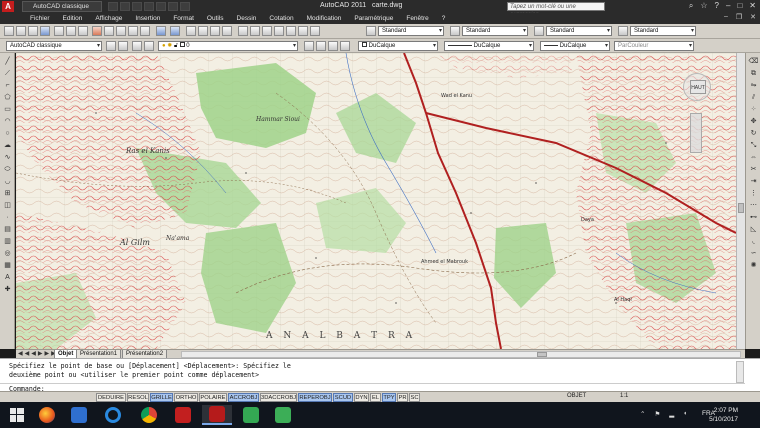 The width and height of the screenshot is (760, 428). I want to click on move-icon: ✥, so click(753, 121).